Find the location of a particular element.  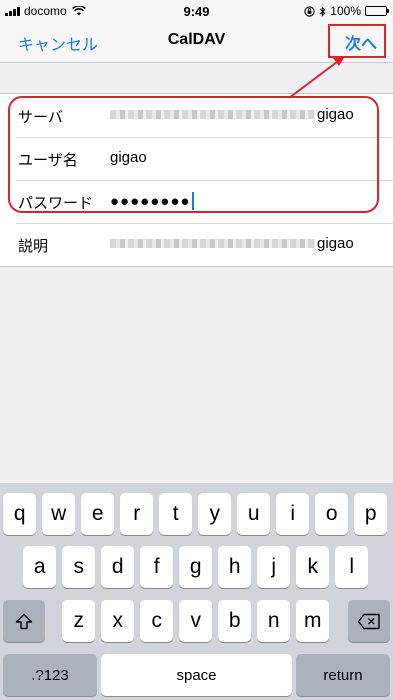

status-bar: docomo 9:49 100% is located at coordinates (196, 11).